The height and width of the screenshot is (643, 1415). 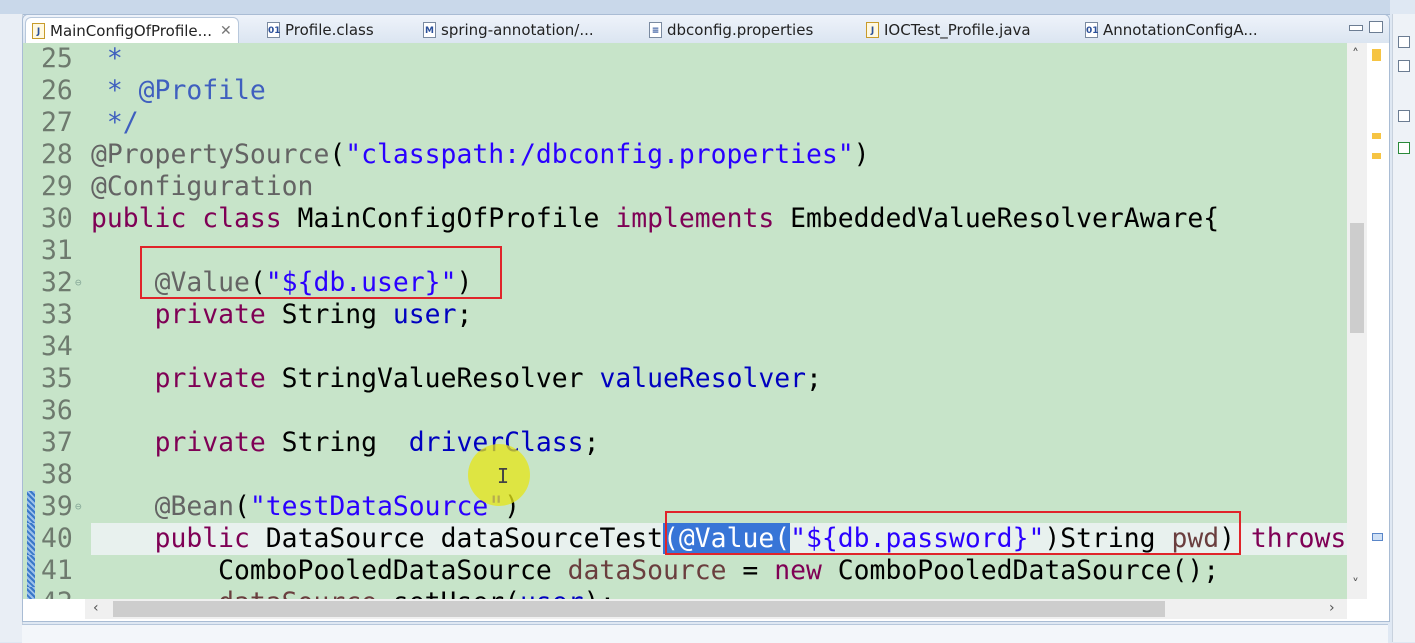 I want to click on tab-profile-class: 01 Profile.class, so click(x=320, y=30).